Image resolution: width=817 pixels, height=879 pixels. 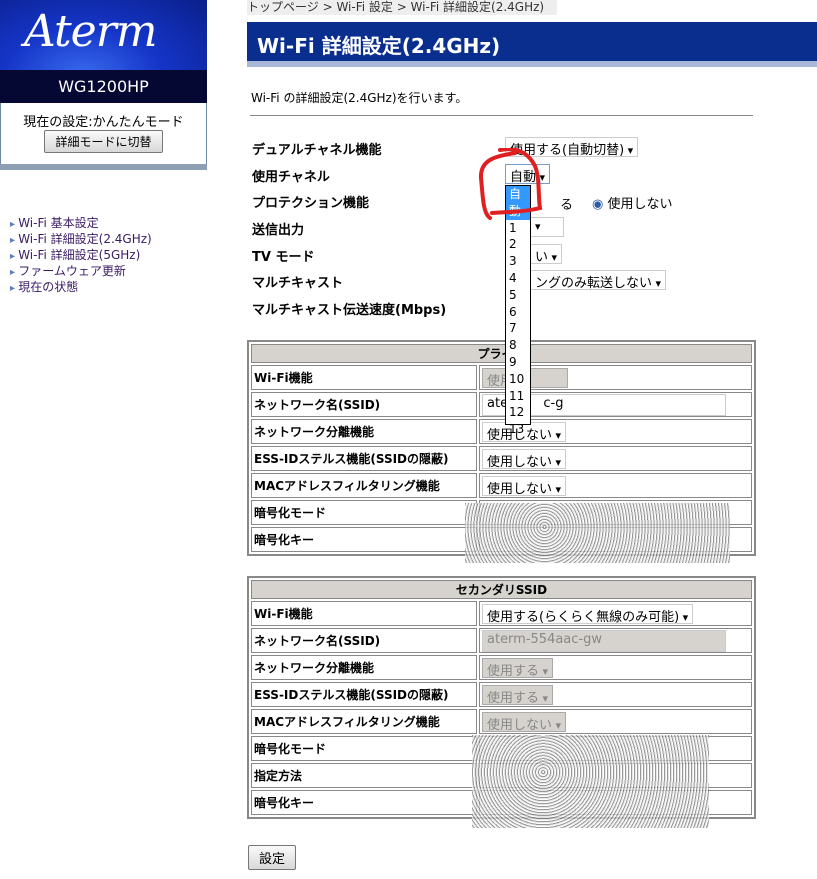 I want to click on channel-option: 8, so click(x=518, y=345).